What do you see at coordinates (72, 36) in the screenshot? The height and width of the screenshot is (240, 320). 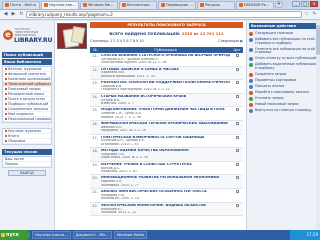 I see `header-photo` at bounding box center [72, 36].